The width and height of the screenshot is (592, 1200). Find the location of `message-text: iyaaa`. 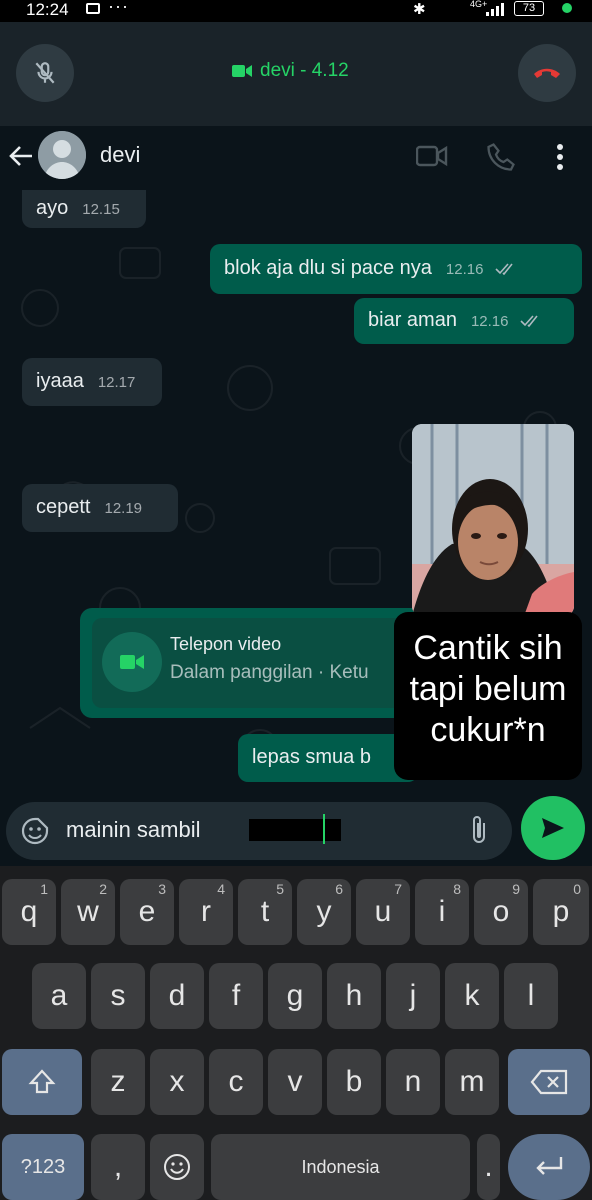

message-text: iyaaa is located at coordinates (60, 381).